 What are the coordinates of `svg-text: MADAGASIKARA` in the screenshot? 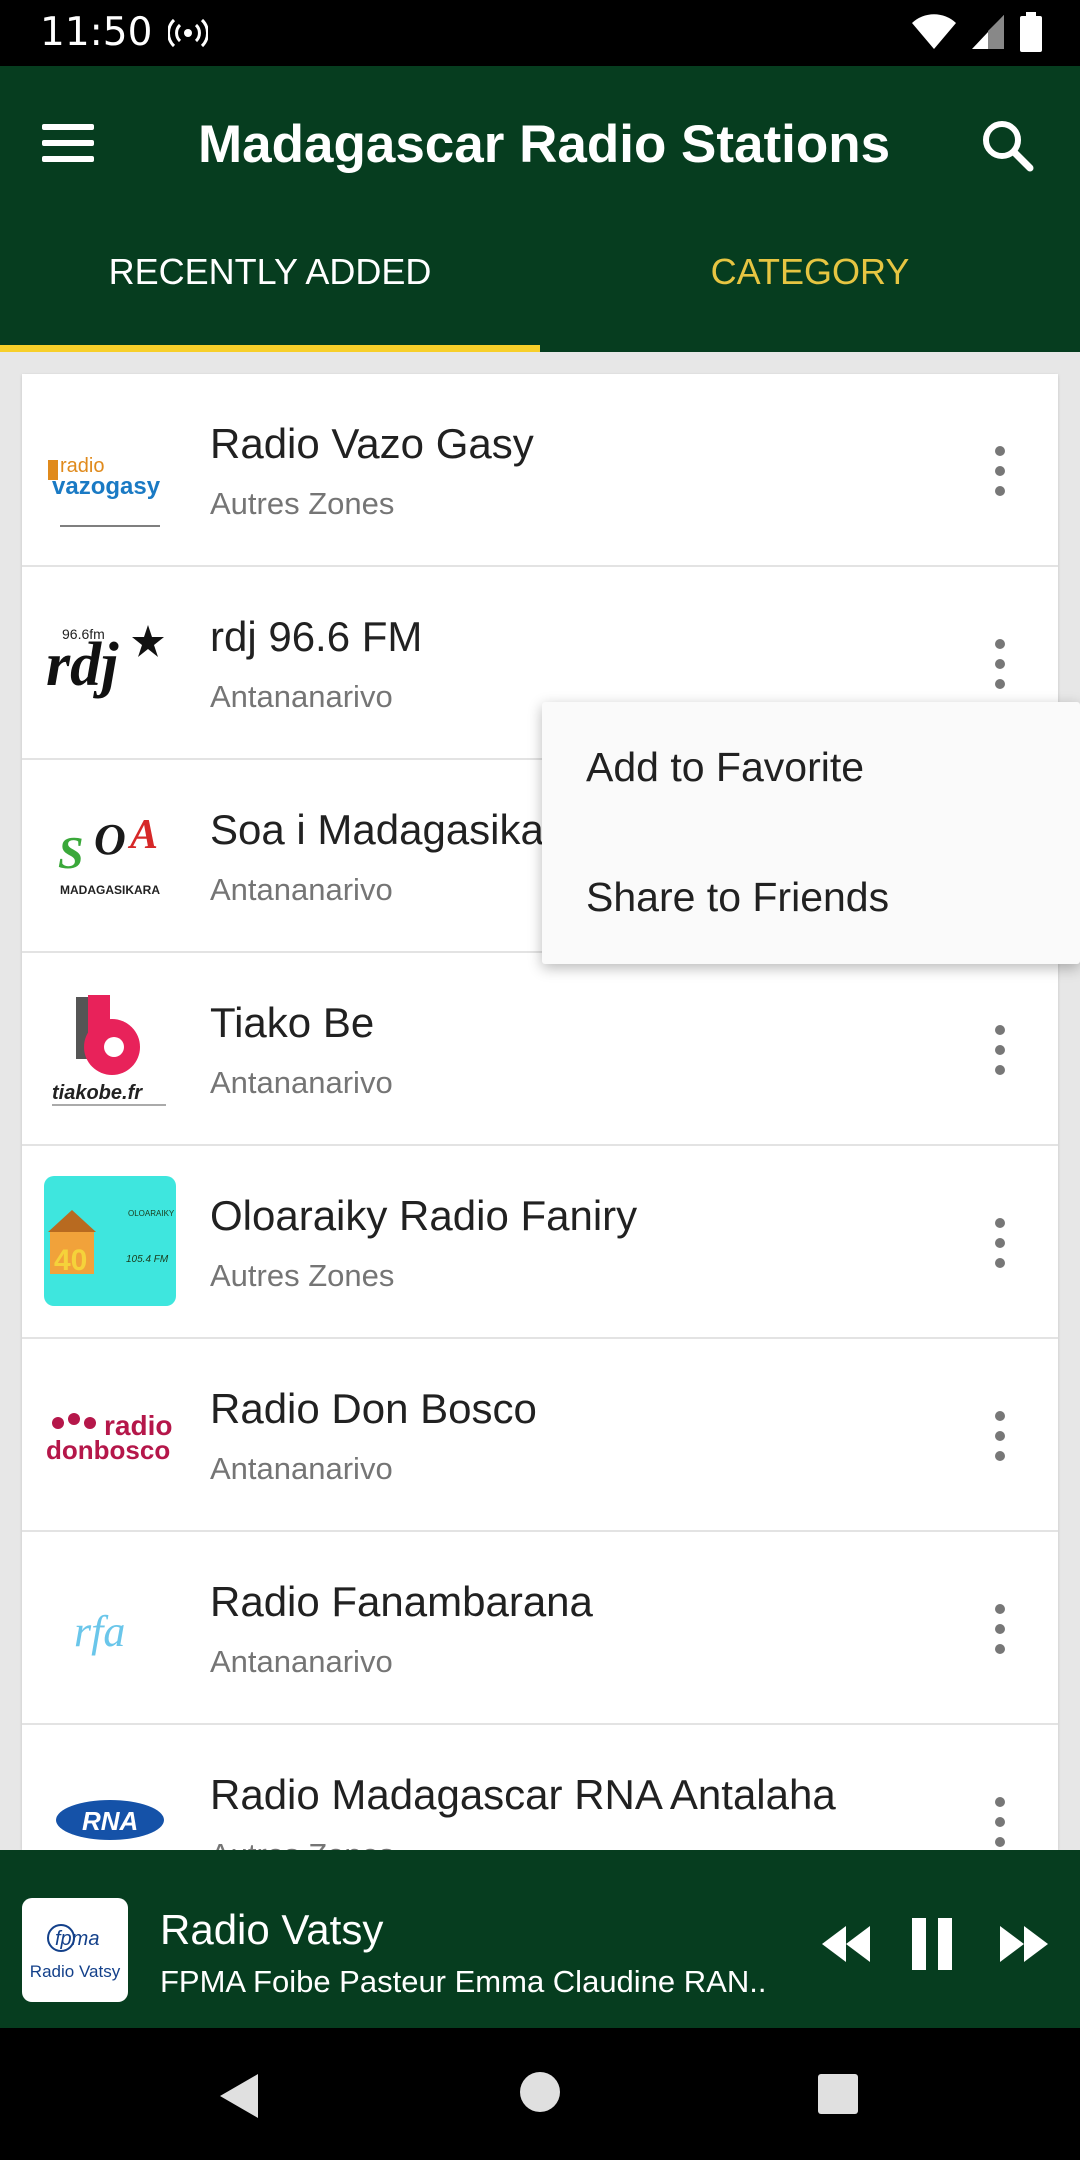 It's located at (110, 890).